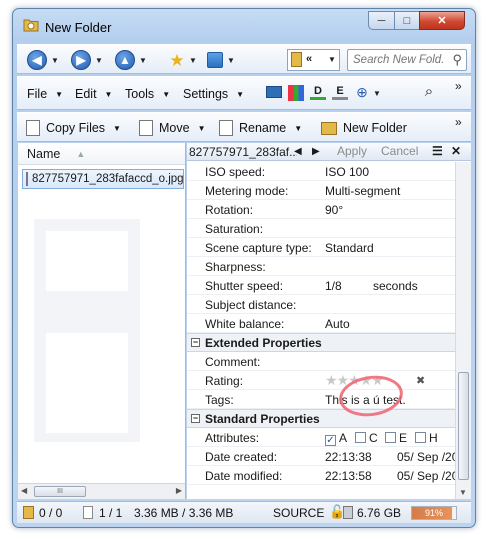  I want to click on chevron-down-icon: ▼, so click(201, 128).